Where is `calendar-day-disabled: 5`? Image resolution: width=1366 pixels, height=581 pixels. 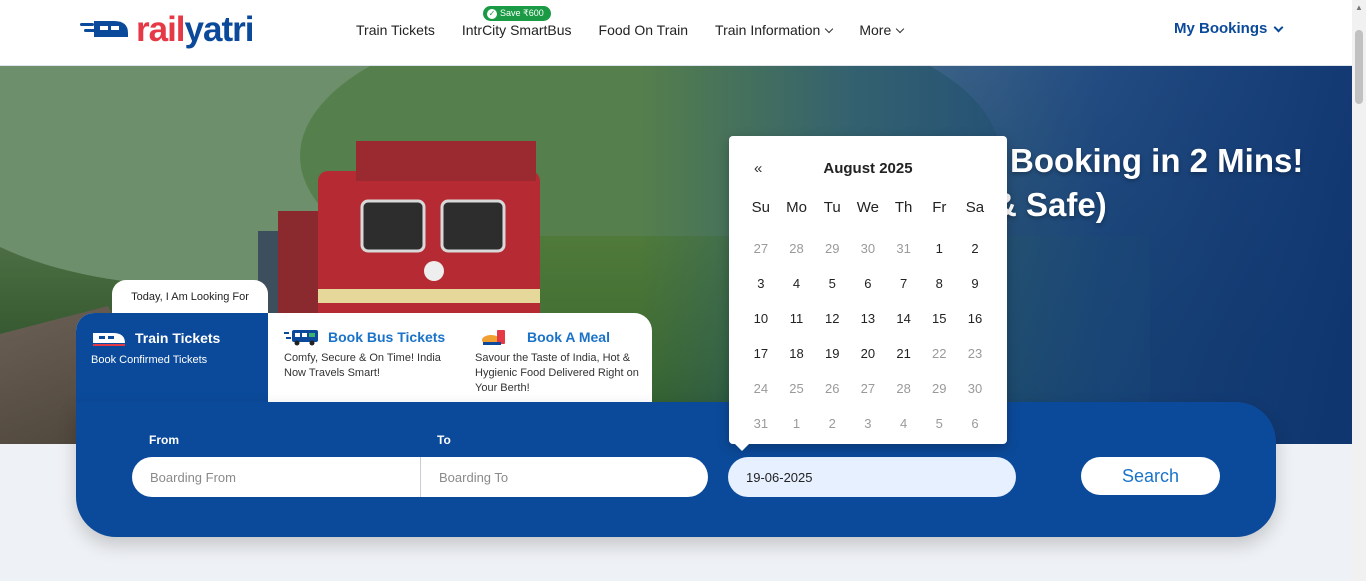 calendar-day-disabled: 5 is located at coordinates (939, 423).